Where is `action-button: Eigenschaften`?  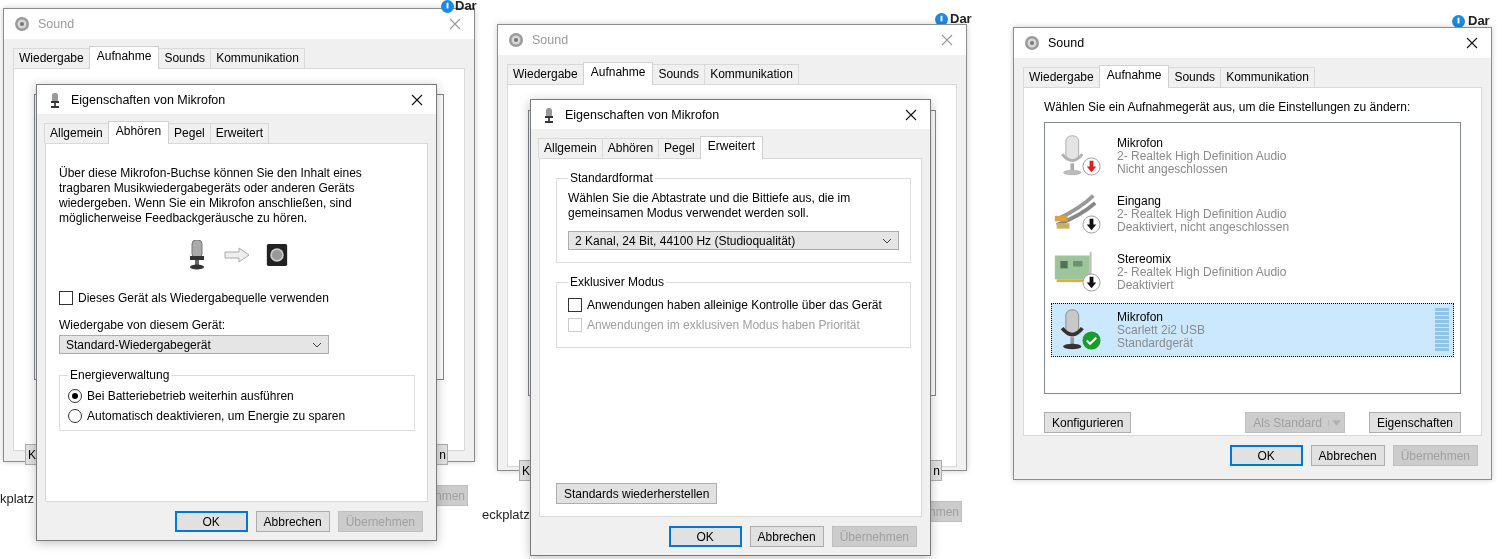 action-button: Eigenschaften is located at coordinates (1414, 422).